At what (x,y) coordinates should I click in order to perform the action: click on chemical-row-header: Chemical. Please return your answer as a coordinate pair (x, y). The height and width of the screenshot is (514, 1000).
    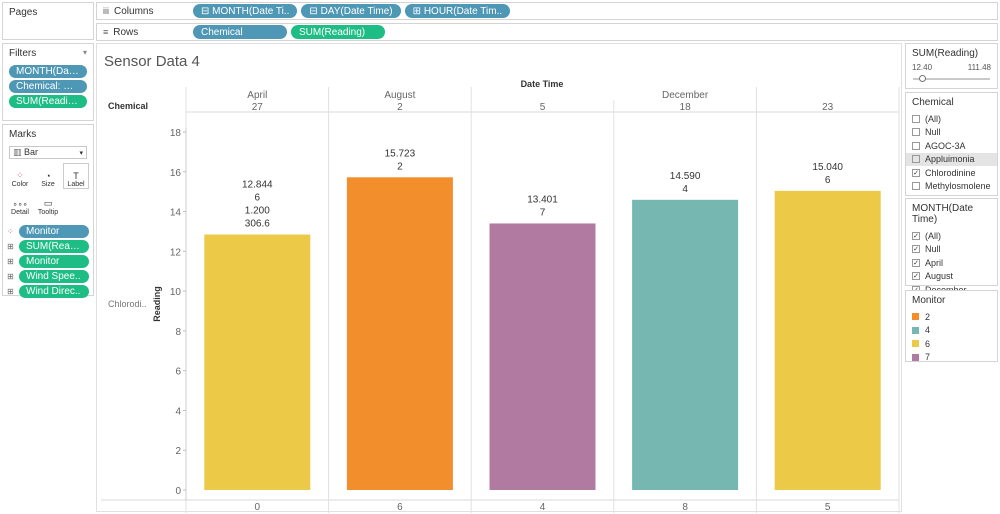
    Looking at the image, I should click on (128, 106).